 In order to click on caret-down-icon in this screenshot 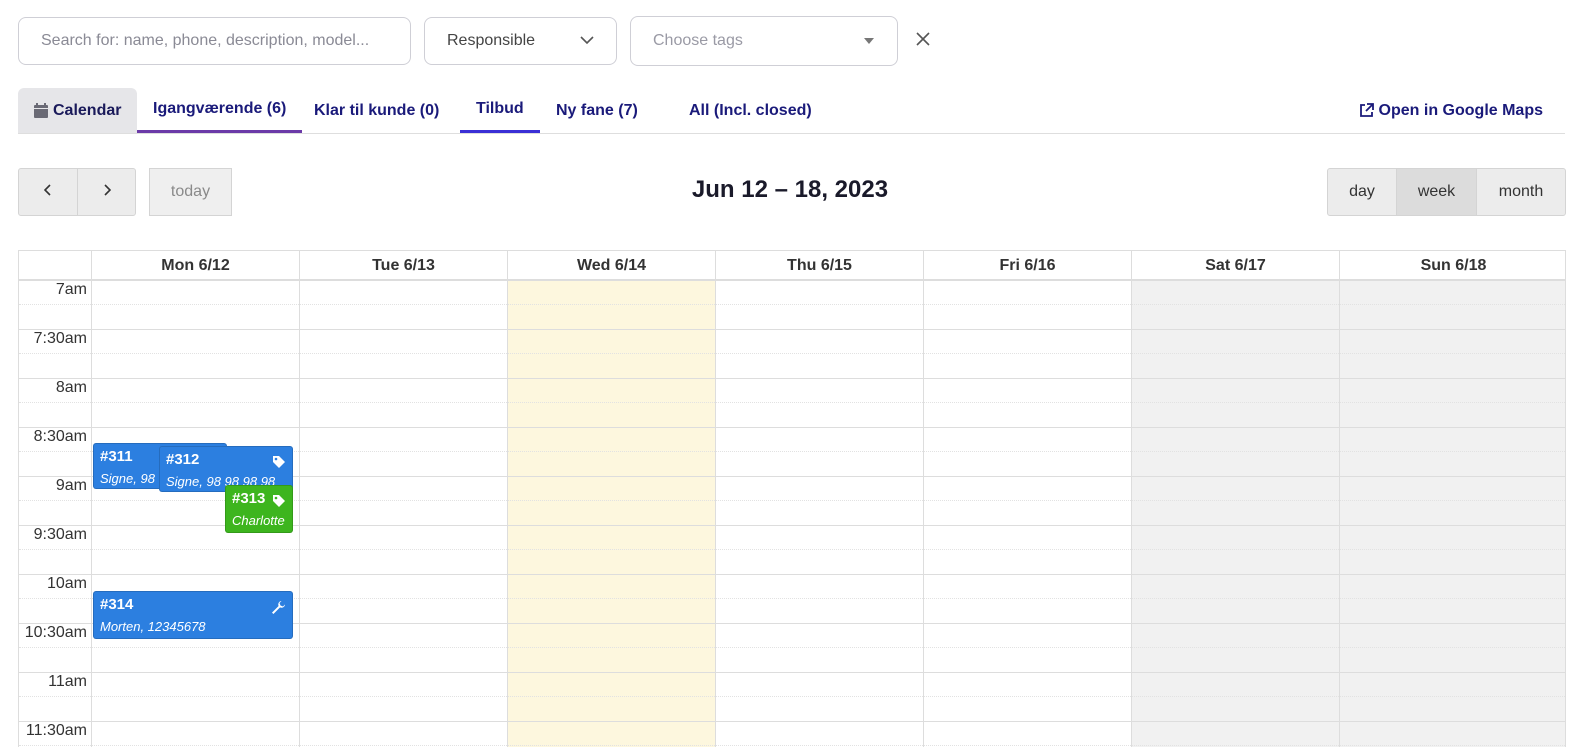, I will do `click(869, 41)`.